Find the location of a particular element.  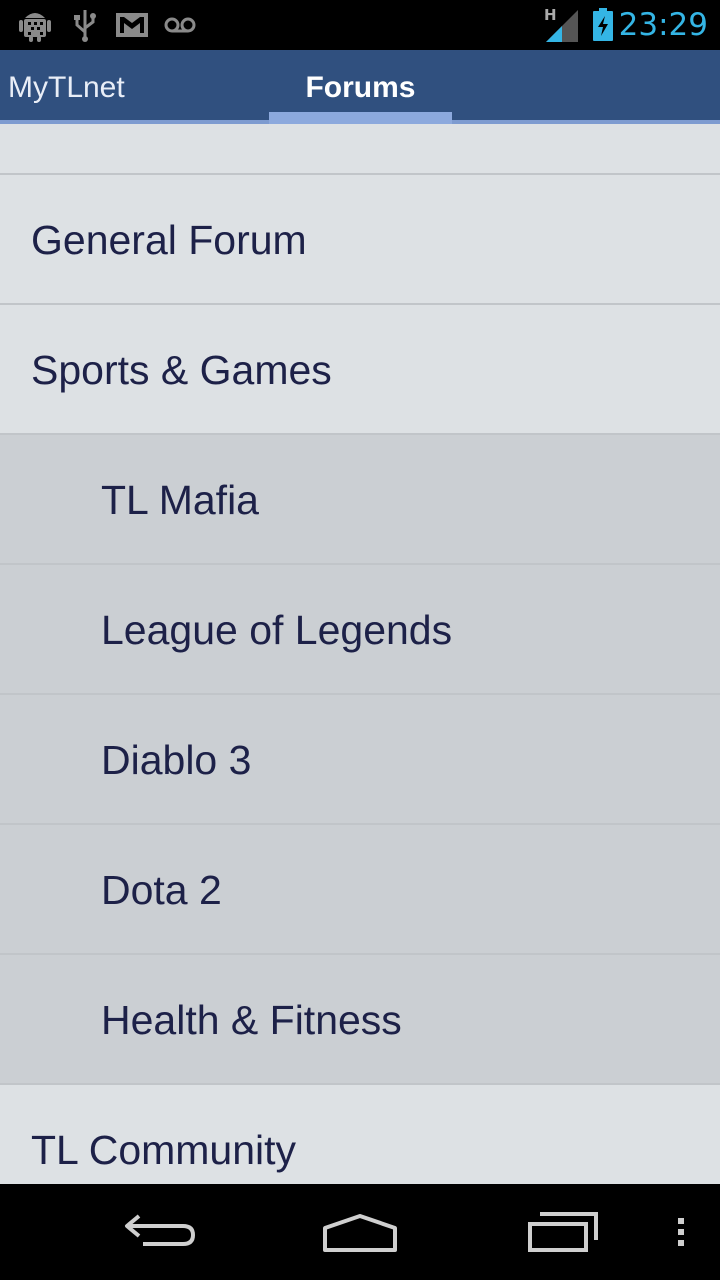

forum-item-health-fitness: Health & Fitness is located at coordinates (360, 1020).